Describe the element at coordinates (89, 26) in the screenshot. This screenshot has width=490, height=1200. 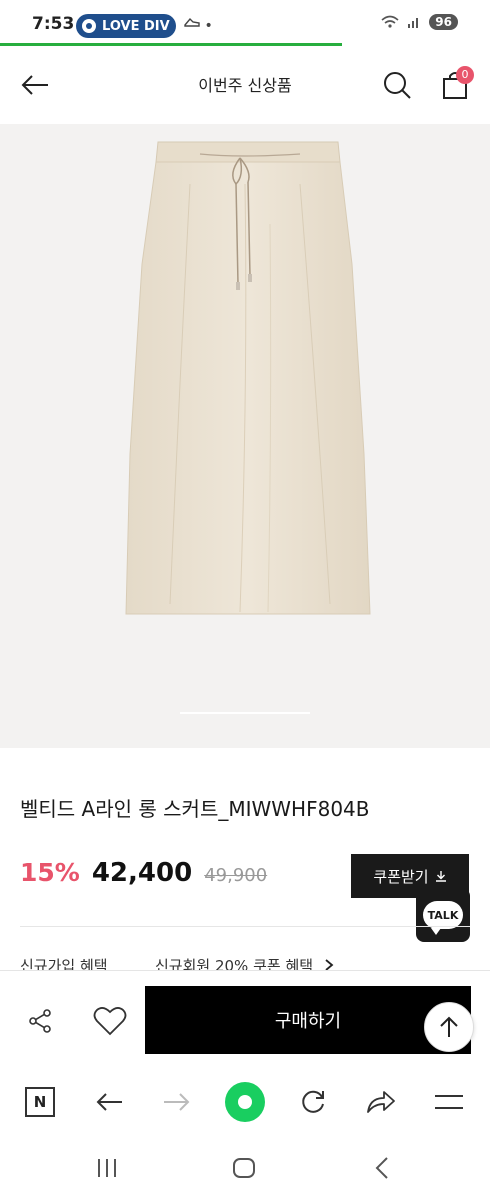
I see `play-icon` at that location.